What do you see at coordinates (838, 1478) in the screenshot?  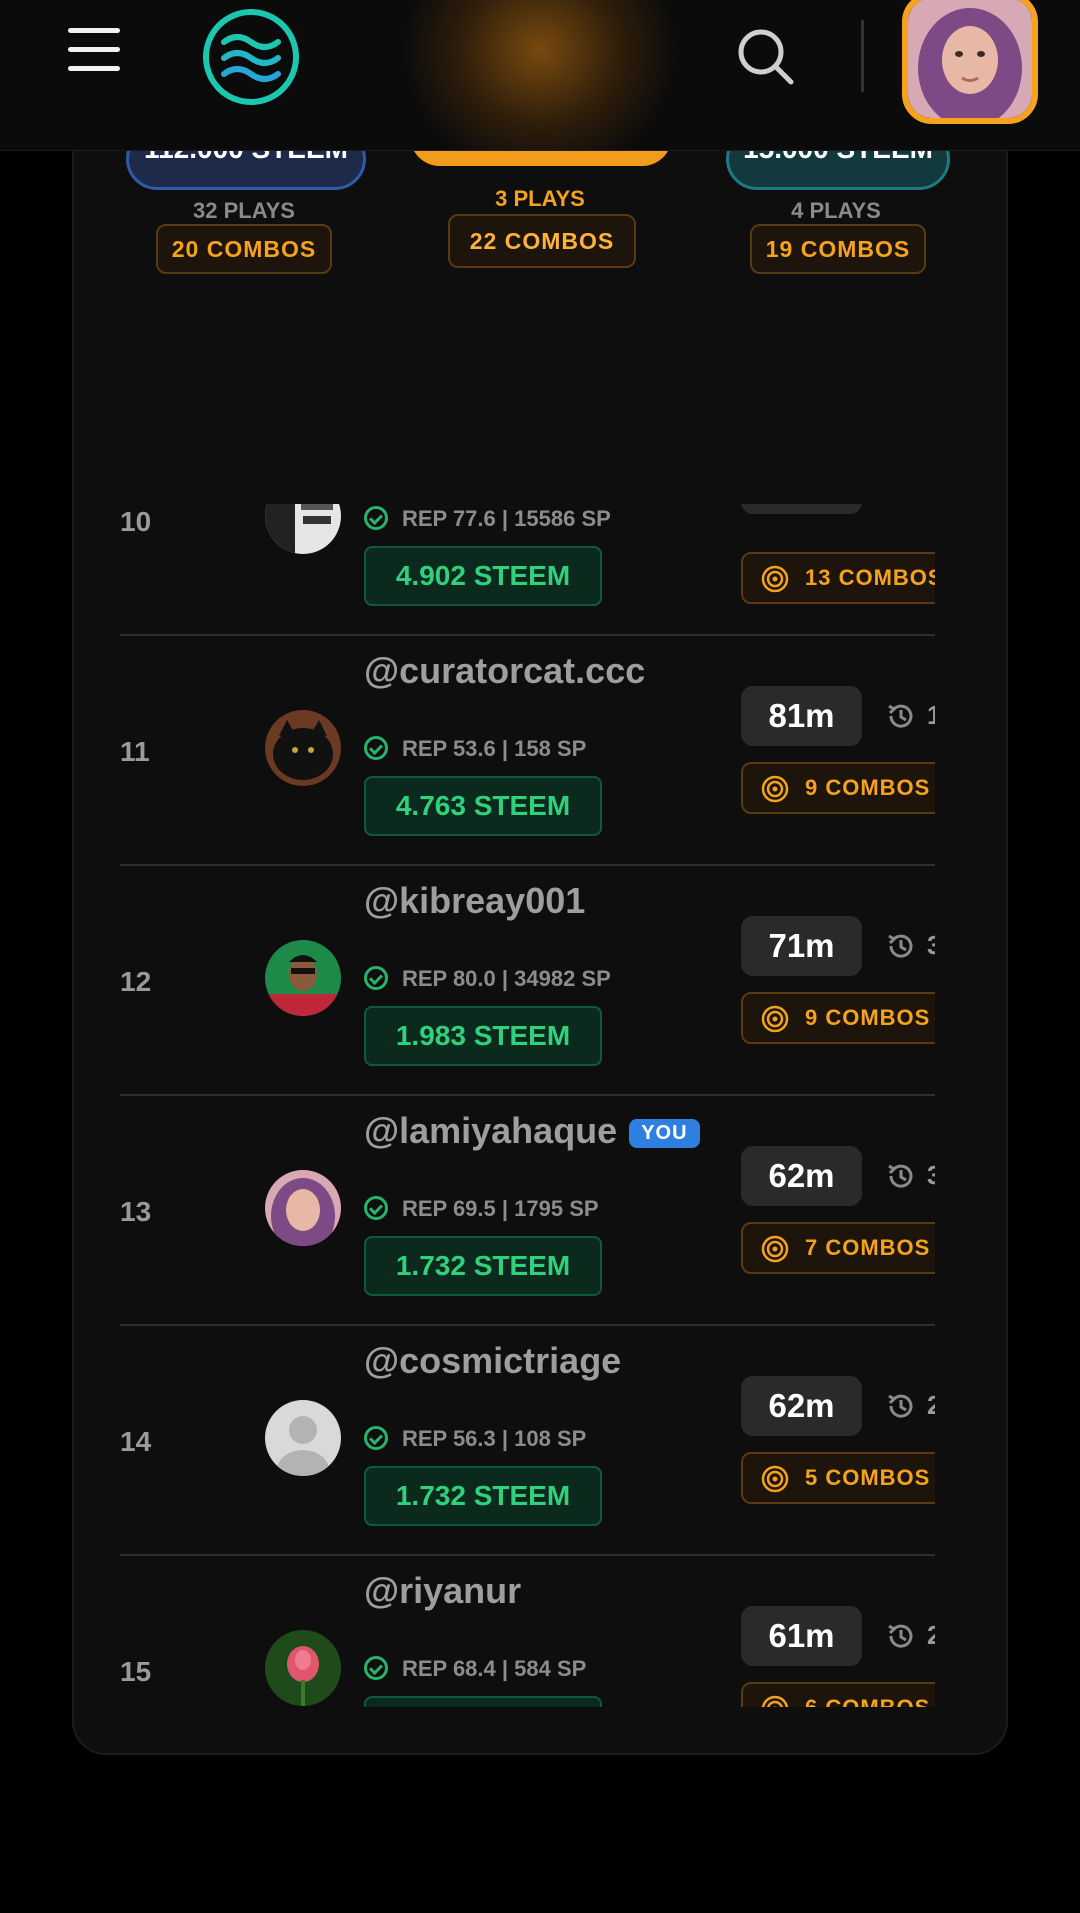 I see `combos-tag: 5 COMBOS` at bounding box center [838, 1478].